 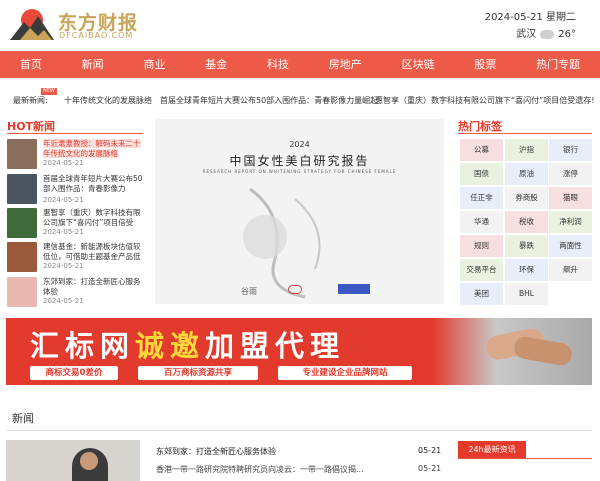 I want to click on hot-tag: 猫眼, so click(x=570, y=198).